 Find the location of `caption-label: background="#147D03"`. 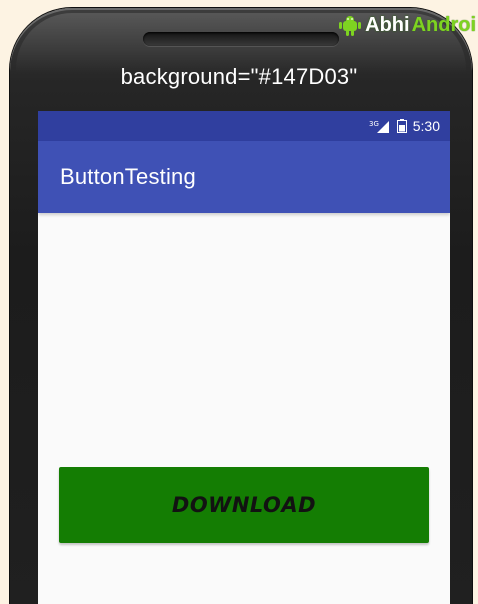

caption-label: background="#147D03" is located at coordinates (239, 76).